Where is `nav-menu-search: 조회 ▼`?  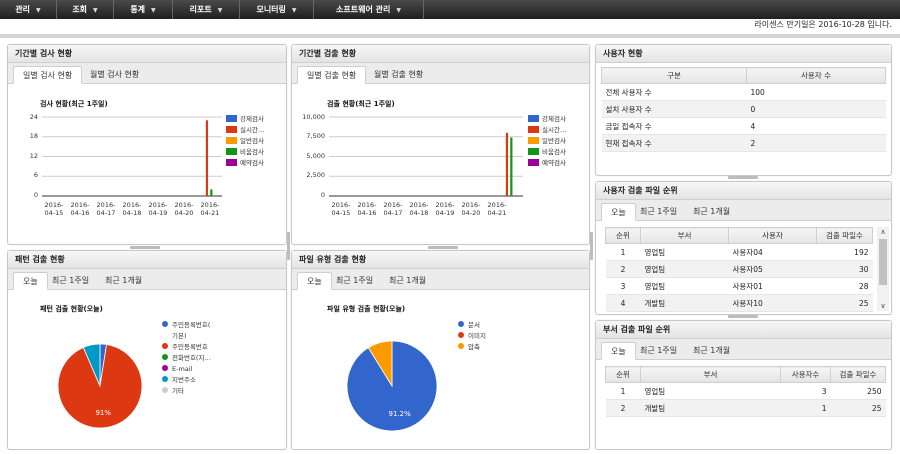
nav-menu-search: 조회 ▼ is located at coordinates (85, 9).